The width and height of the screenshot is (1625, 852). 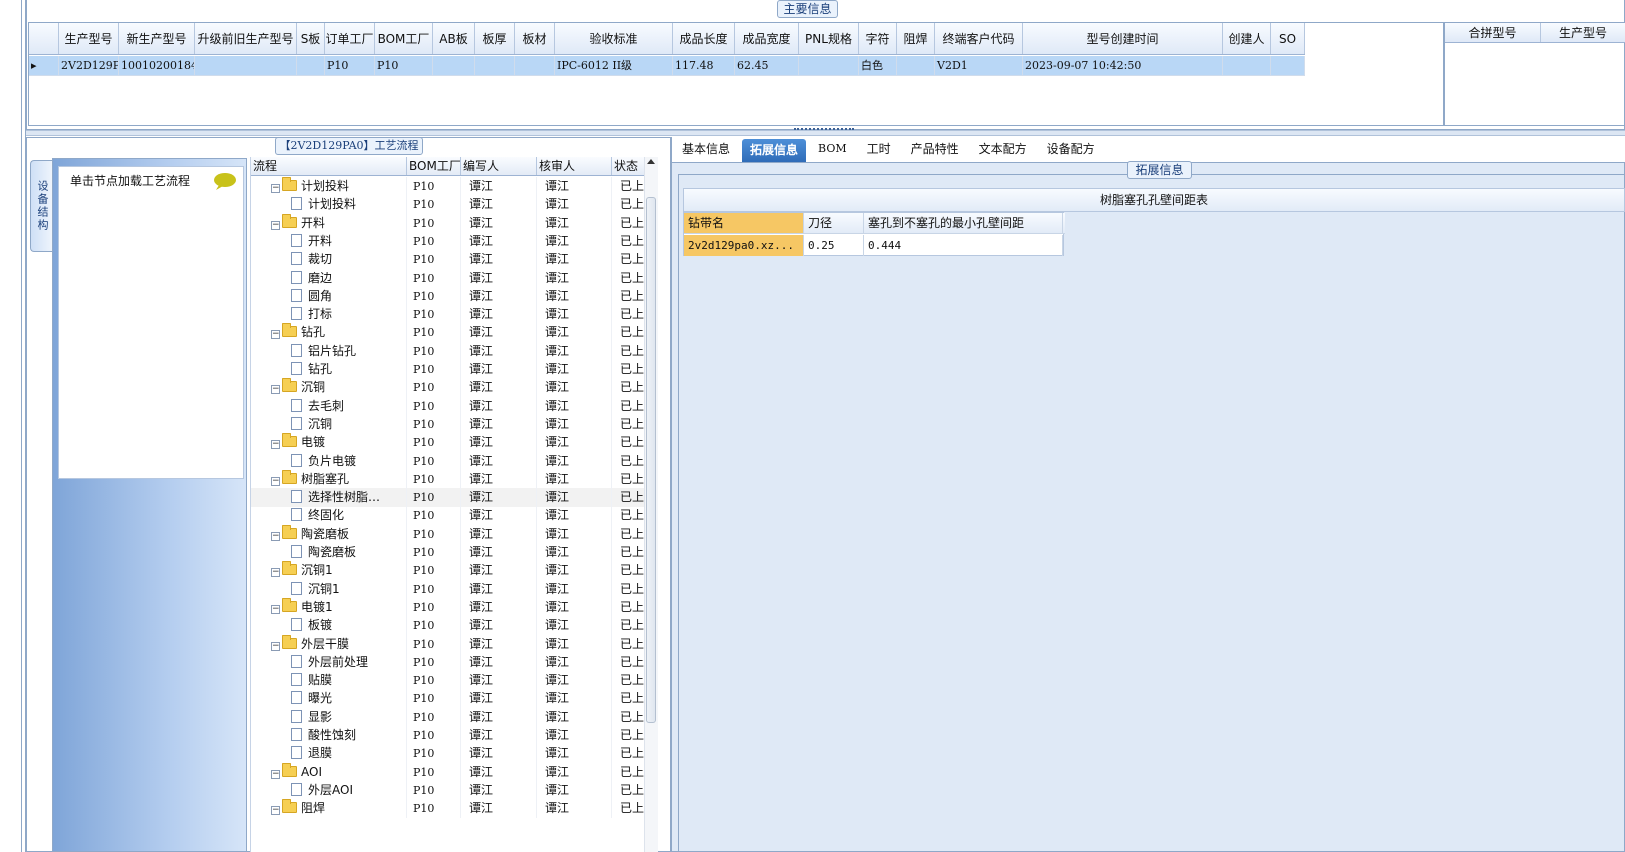 I want to click on tree-node: 磨边, so click(x=329, y=278).